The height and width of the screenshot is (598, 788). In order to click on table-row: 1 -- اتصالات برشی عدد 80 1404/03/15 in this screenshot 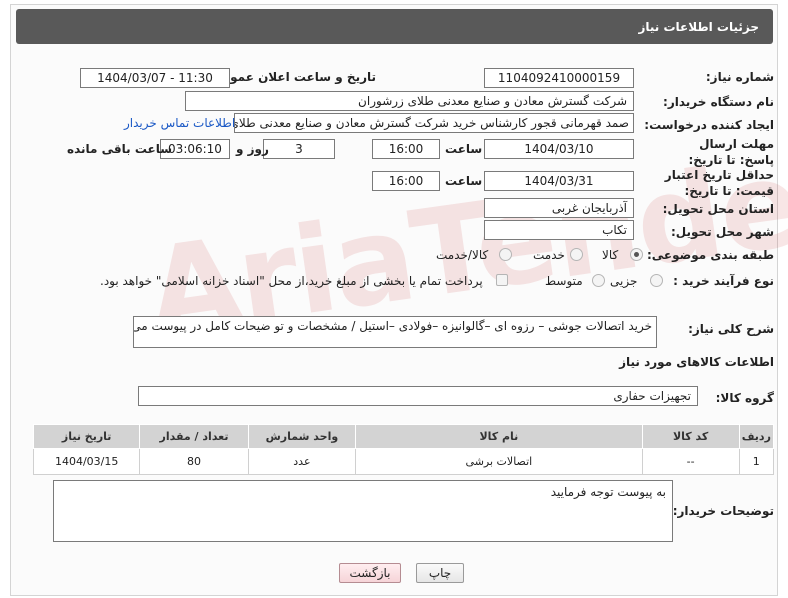, I will do `click(403, 461)`.